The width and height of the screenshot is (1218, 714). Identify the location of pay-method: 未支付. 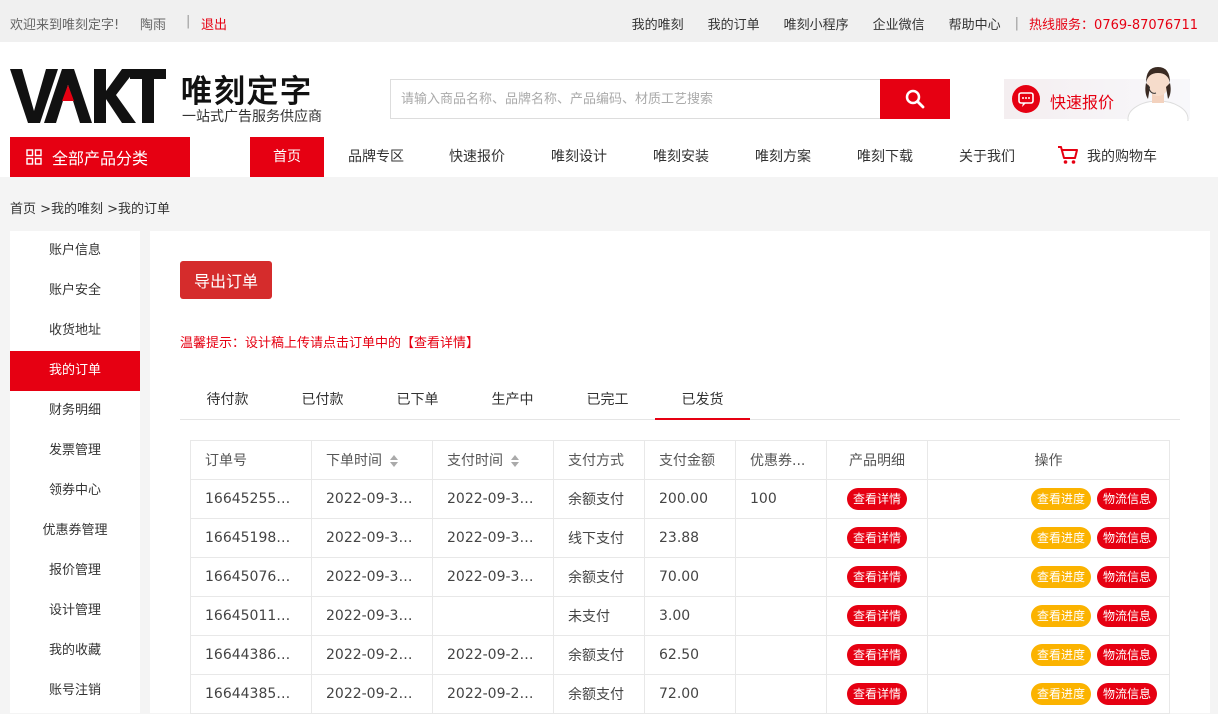
(599, 616).